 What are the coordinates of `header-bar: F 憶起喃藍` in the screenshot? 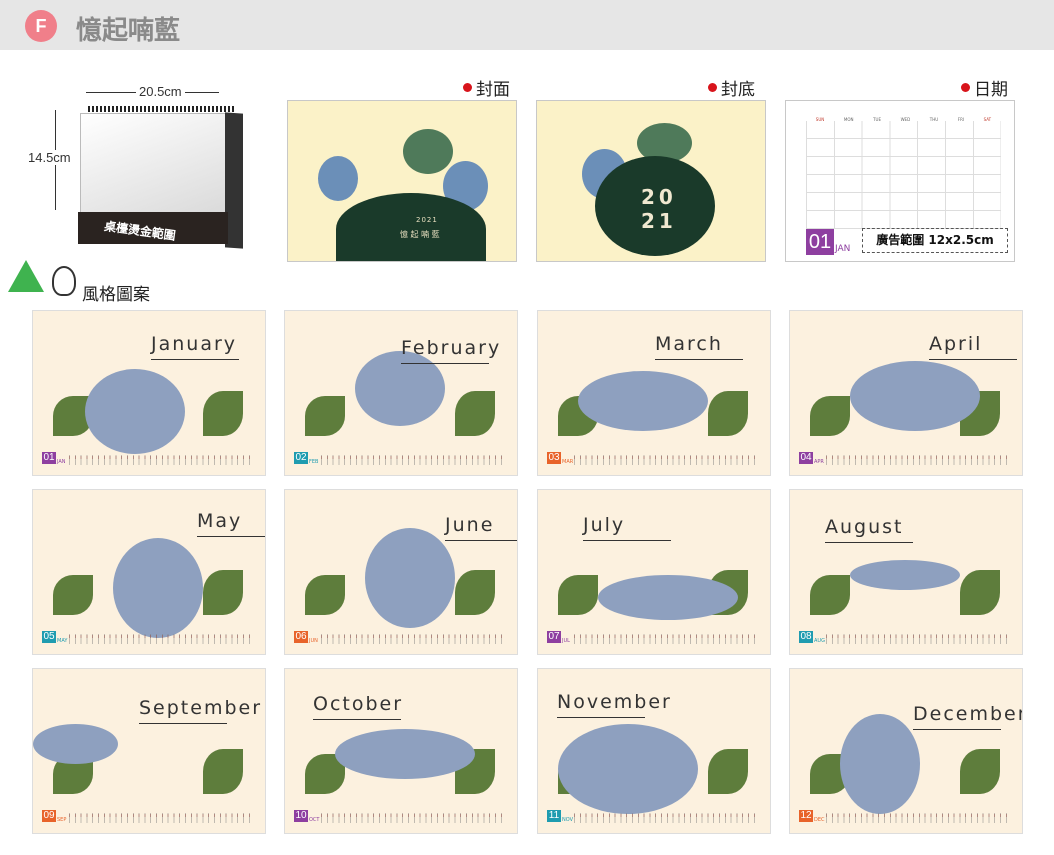 It's located at (527, 25).